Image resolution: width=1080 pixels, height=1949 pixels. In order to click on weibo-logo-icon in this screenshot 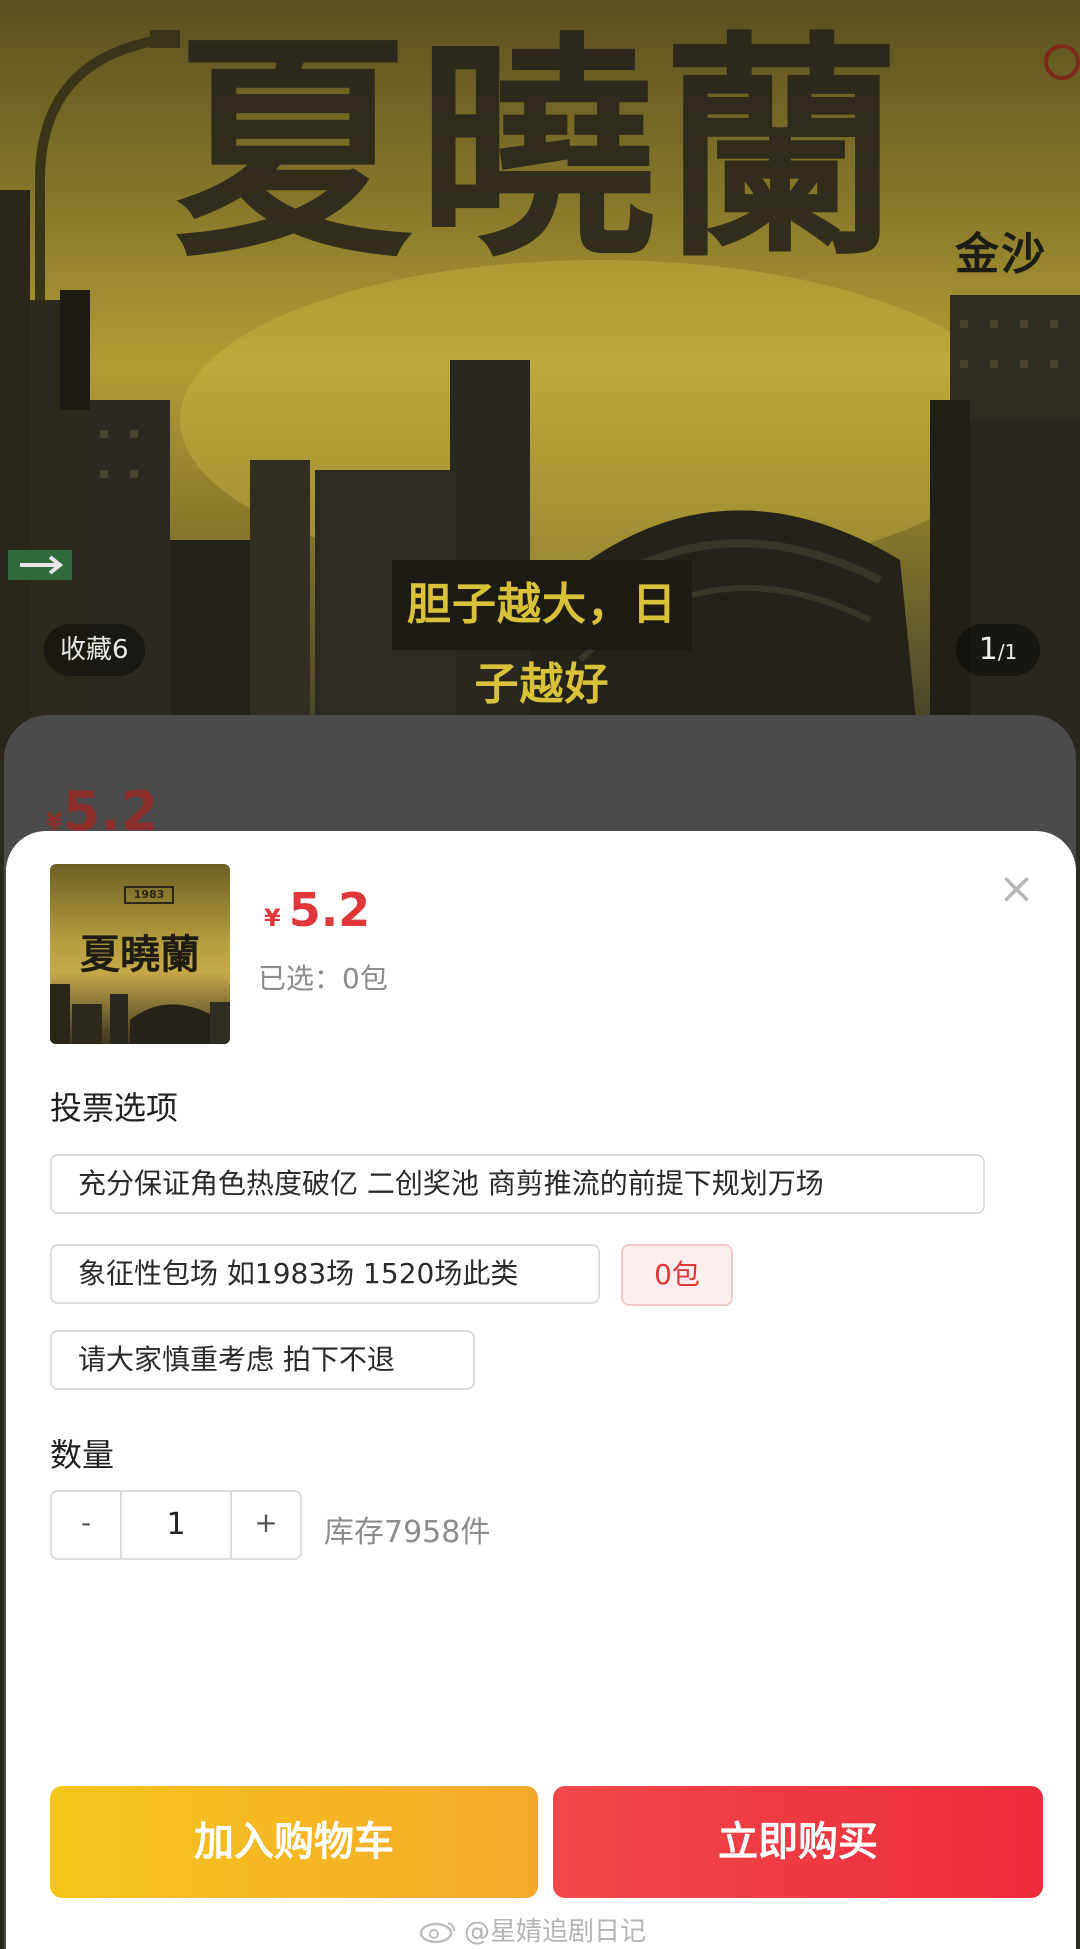, I will do `click(437, 1932)`.